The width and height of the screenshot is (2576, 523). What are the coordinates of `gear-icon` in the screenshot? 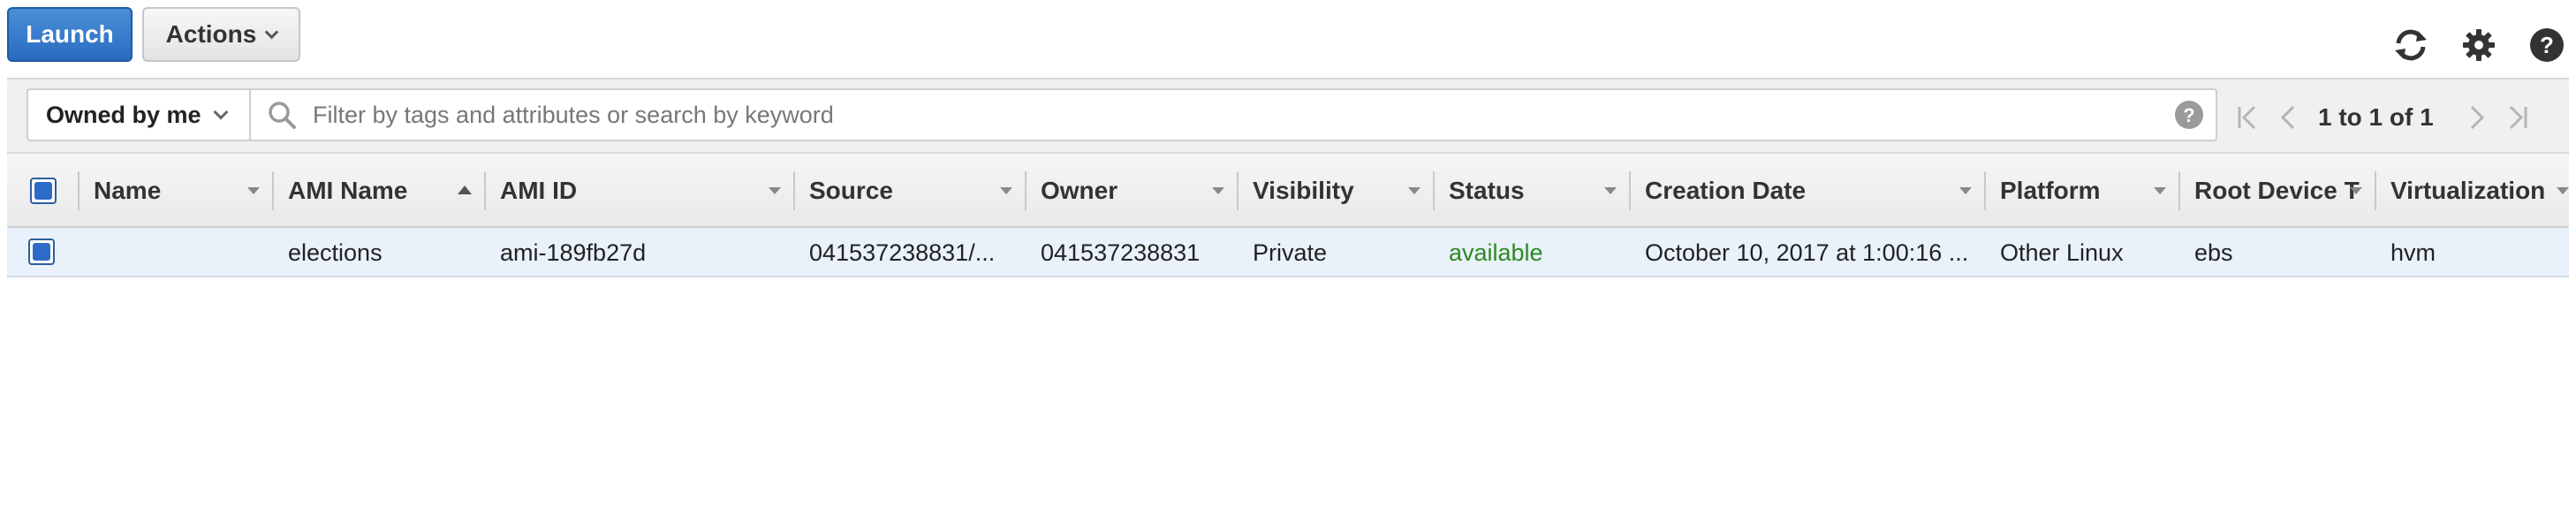 It's located at (2479, 45).